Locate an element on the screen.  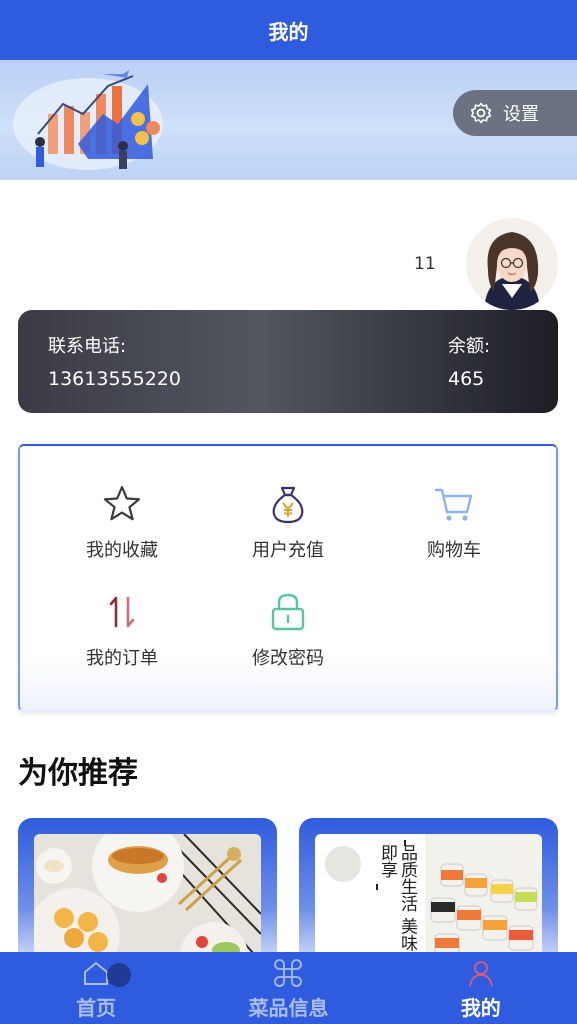
avatar-image is located at coordinates (512, 264).